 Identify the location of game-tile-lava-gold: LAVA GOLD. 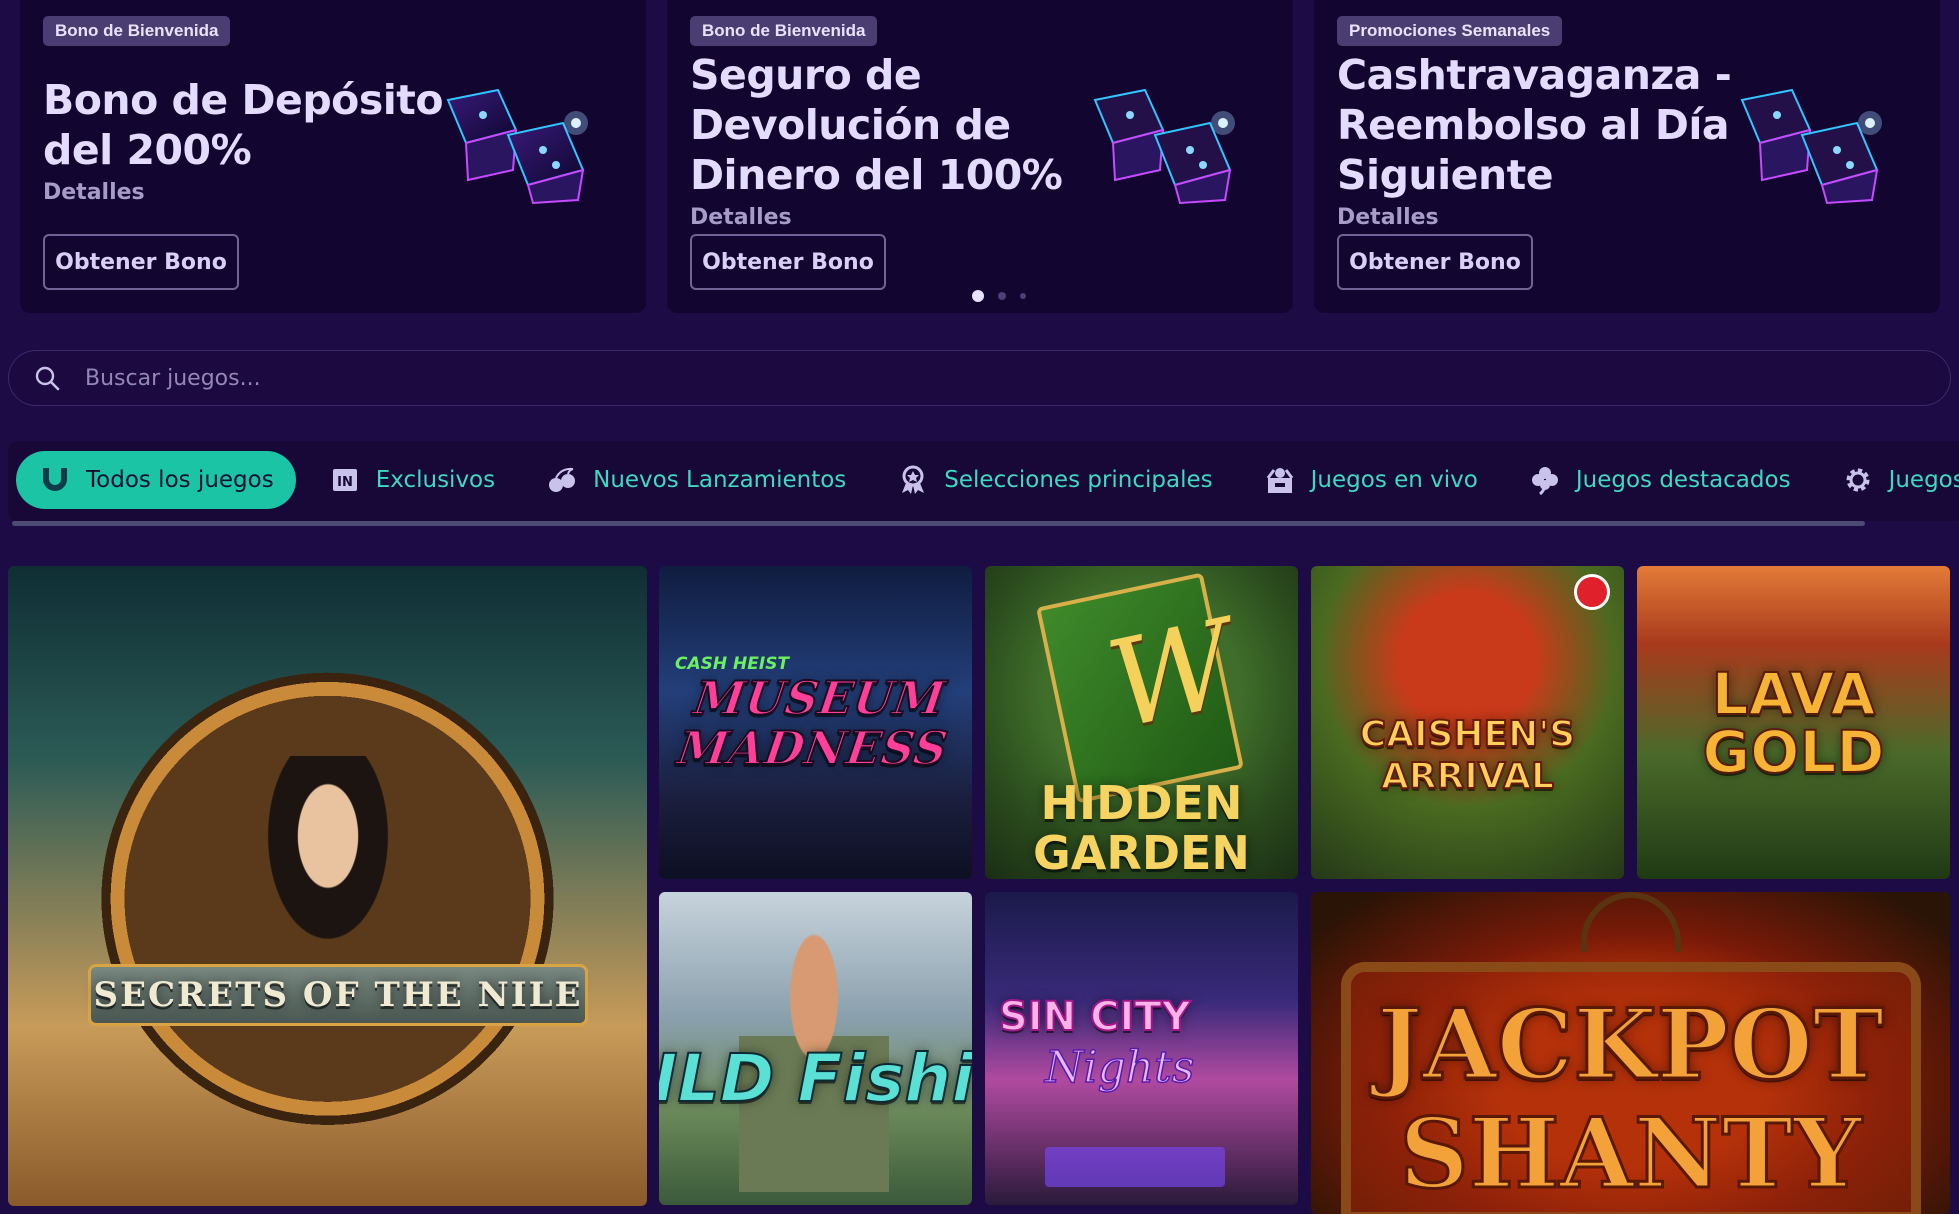
(1793, 722).